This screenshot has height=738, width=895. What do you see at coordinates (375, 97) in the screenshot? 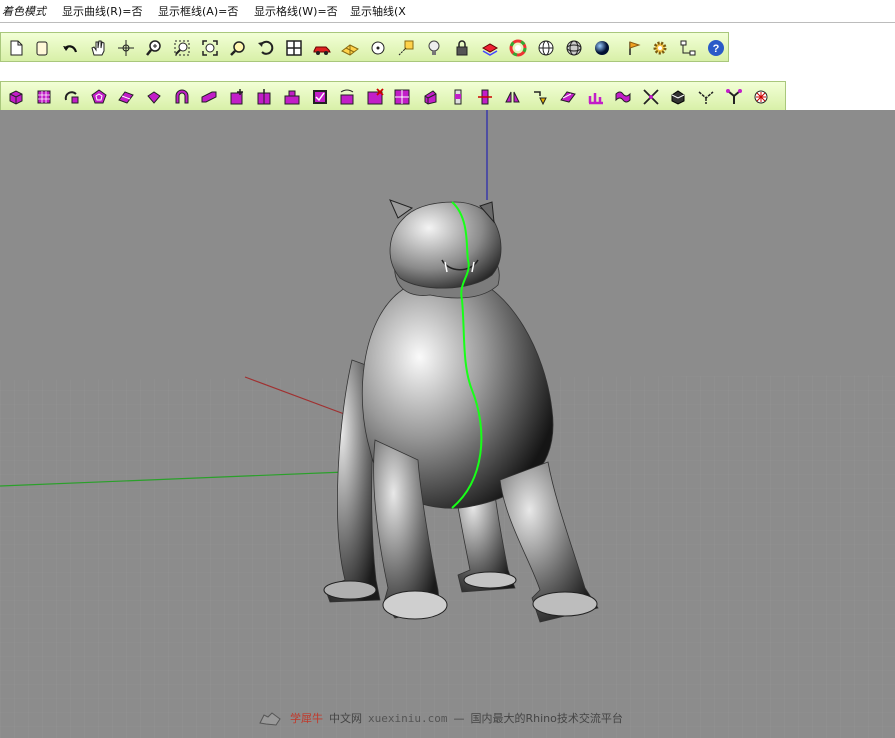
I see `mesh-delete-icon` at bounding box center [375, 97].